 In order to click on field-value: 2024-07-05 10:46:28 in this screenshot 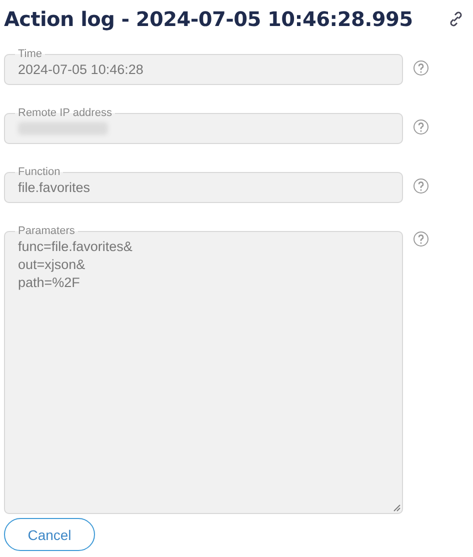, I will do `click(81, 70)`.